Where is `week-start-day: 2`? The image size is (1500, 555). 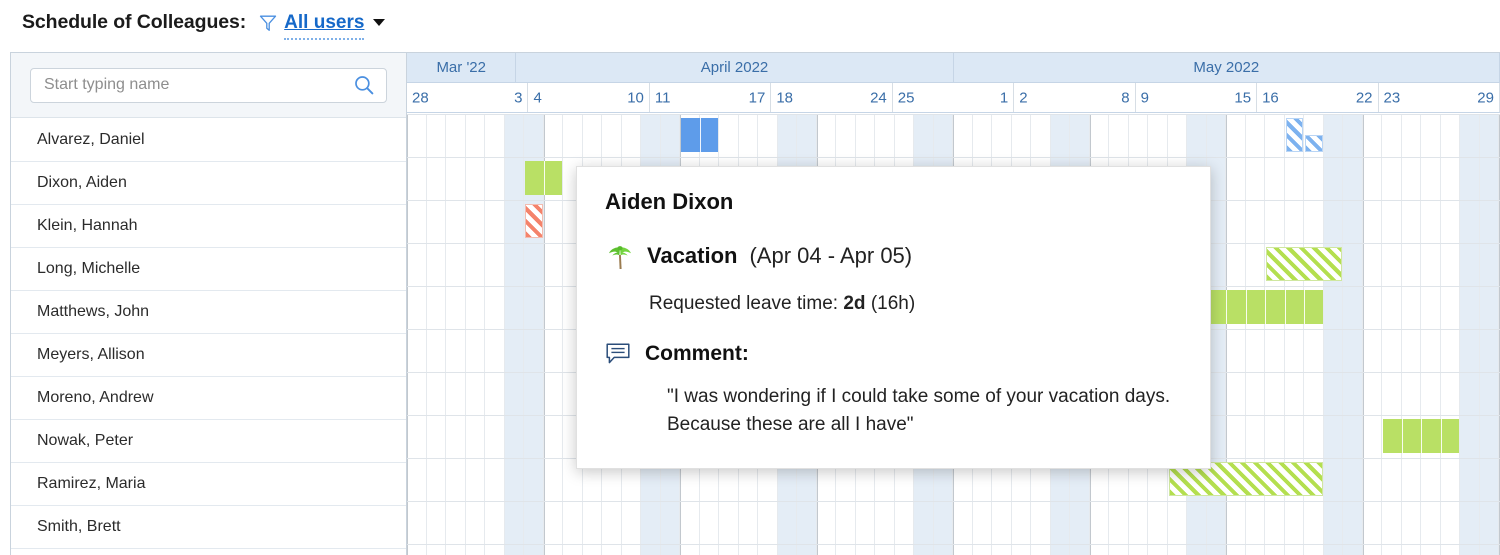 week-start-day: 2 is located at coordinates (1023, 97).